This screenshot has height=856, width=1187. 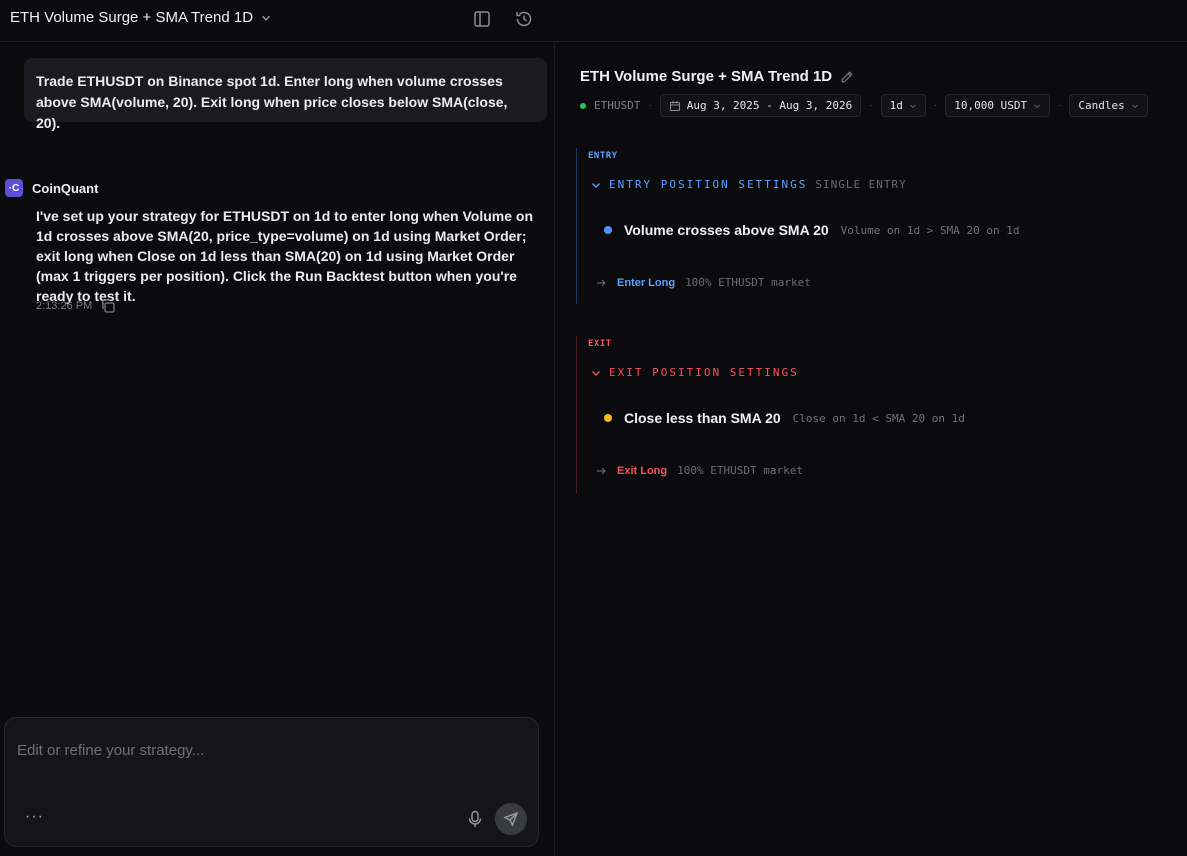 What do you see at coordinates (708, 184) in the screenshot?
I see `entry-settings-title: ENTRY POSITION SETTINGS` at bounding box center [708, 184].